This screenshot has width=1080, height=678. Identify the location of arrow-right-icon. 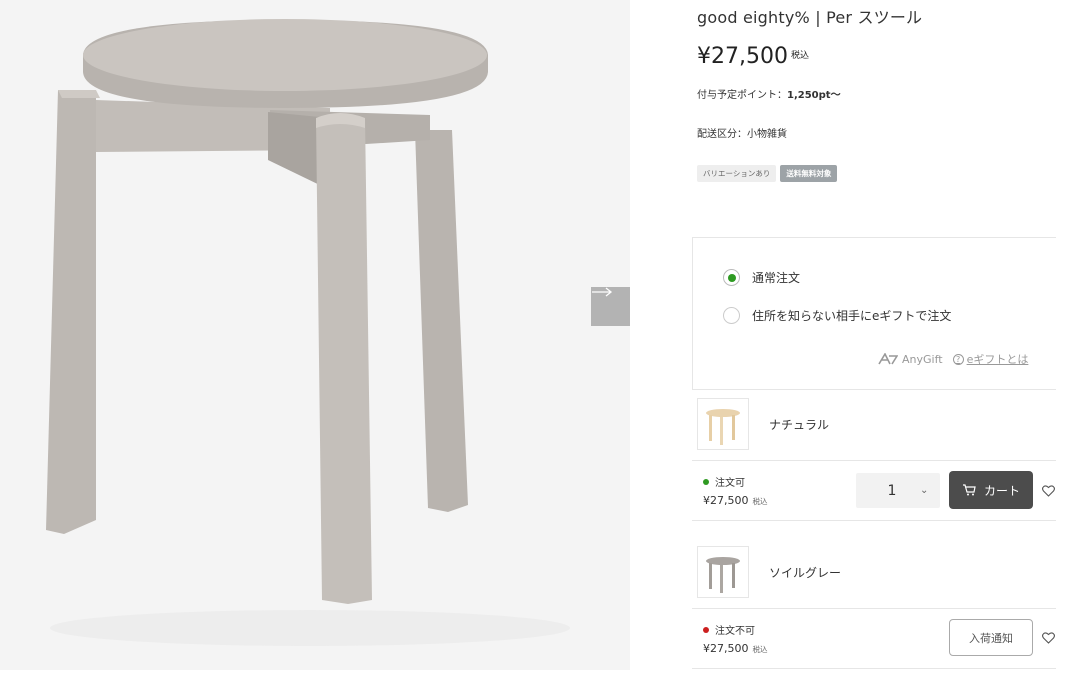
(602, 292).